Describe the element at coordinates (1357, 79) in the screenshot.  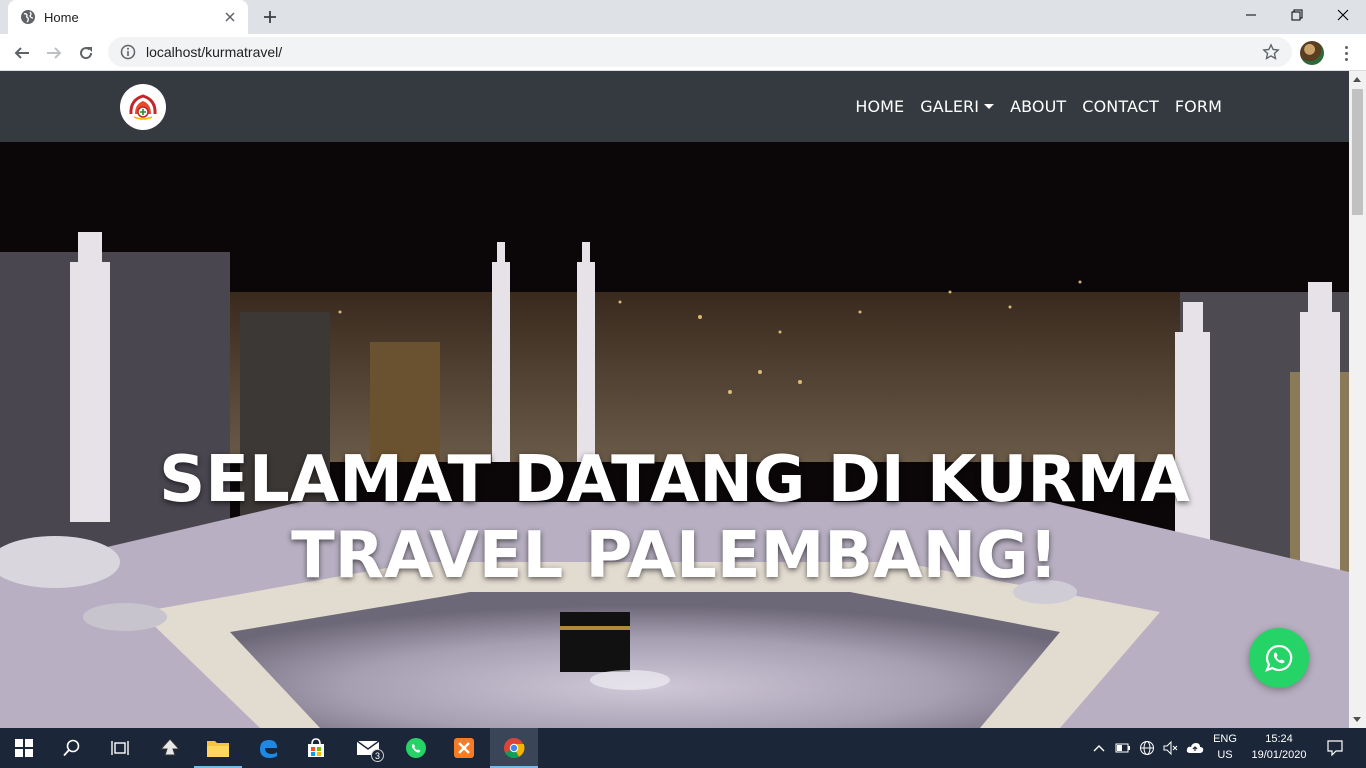
I see `scroll-up-arrow-icon` at that location.